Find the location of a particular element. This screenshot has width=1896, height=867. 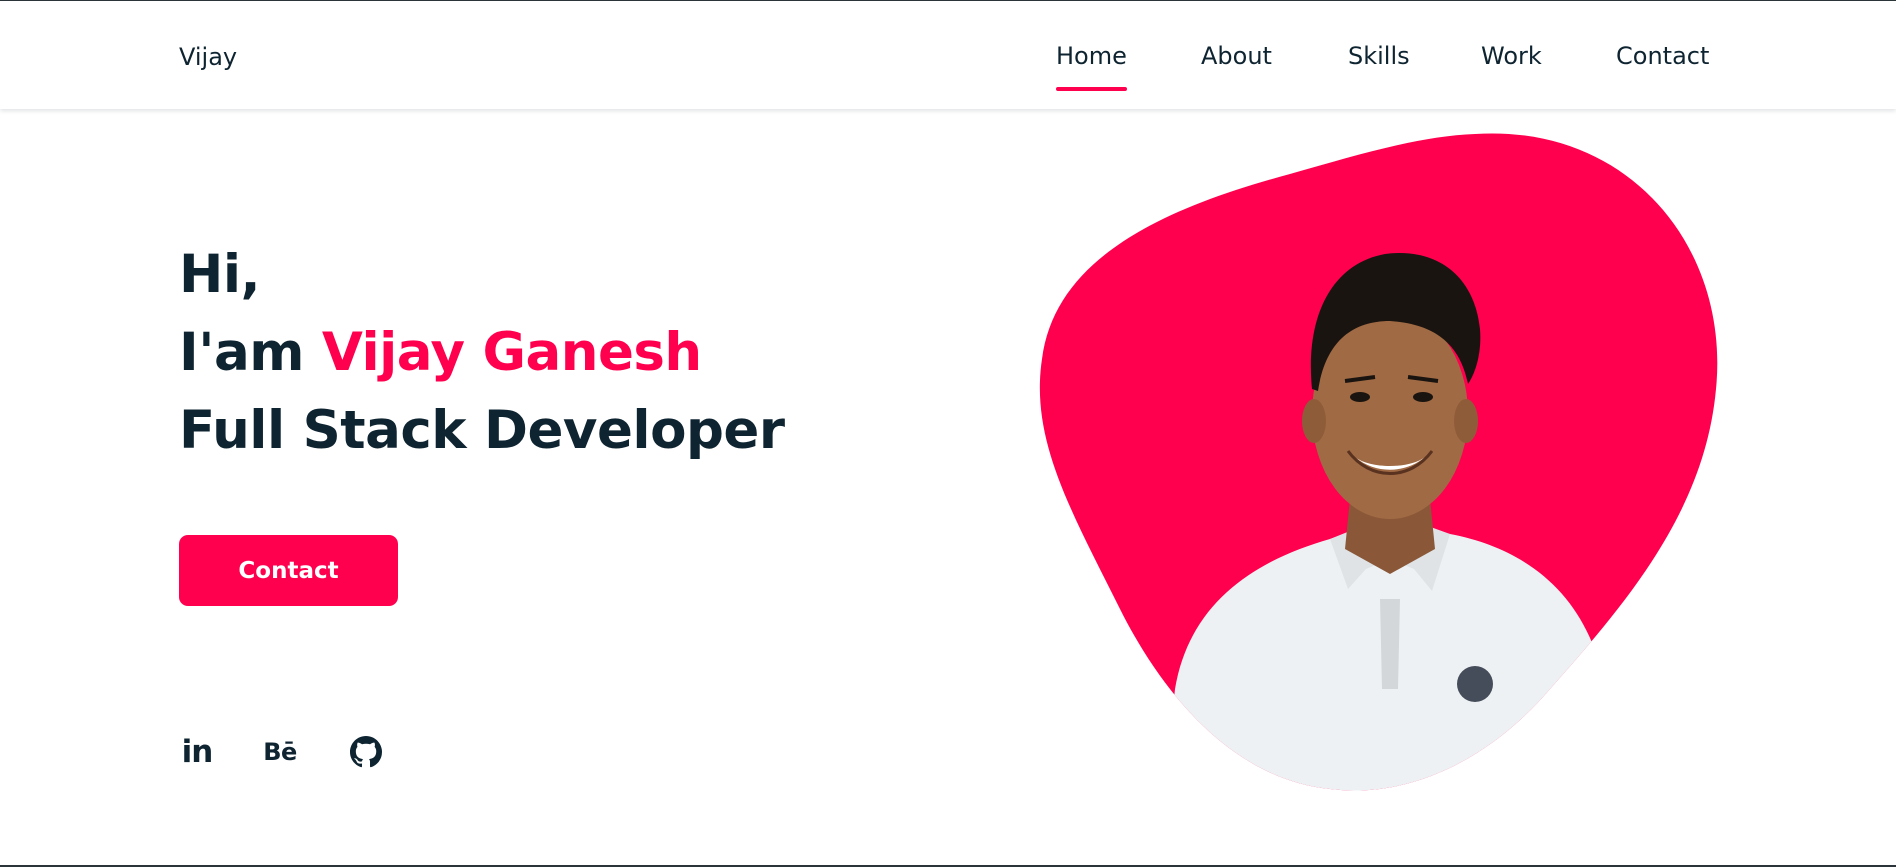

hero-greeting: Hi, is located at coordinates (220, 274).